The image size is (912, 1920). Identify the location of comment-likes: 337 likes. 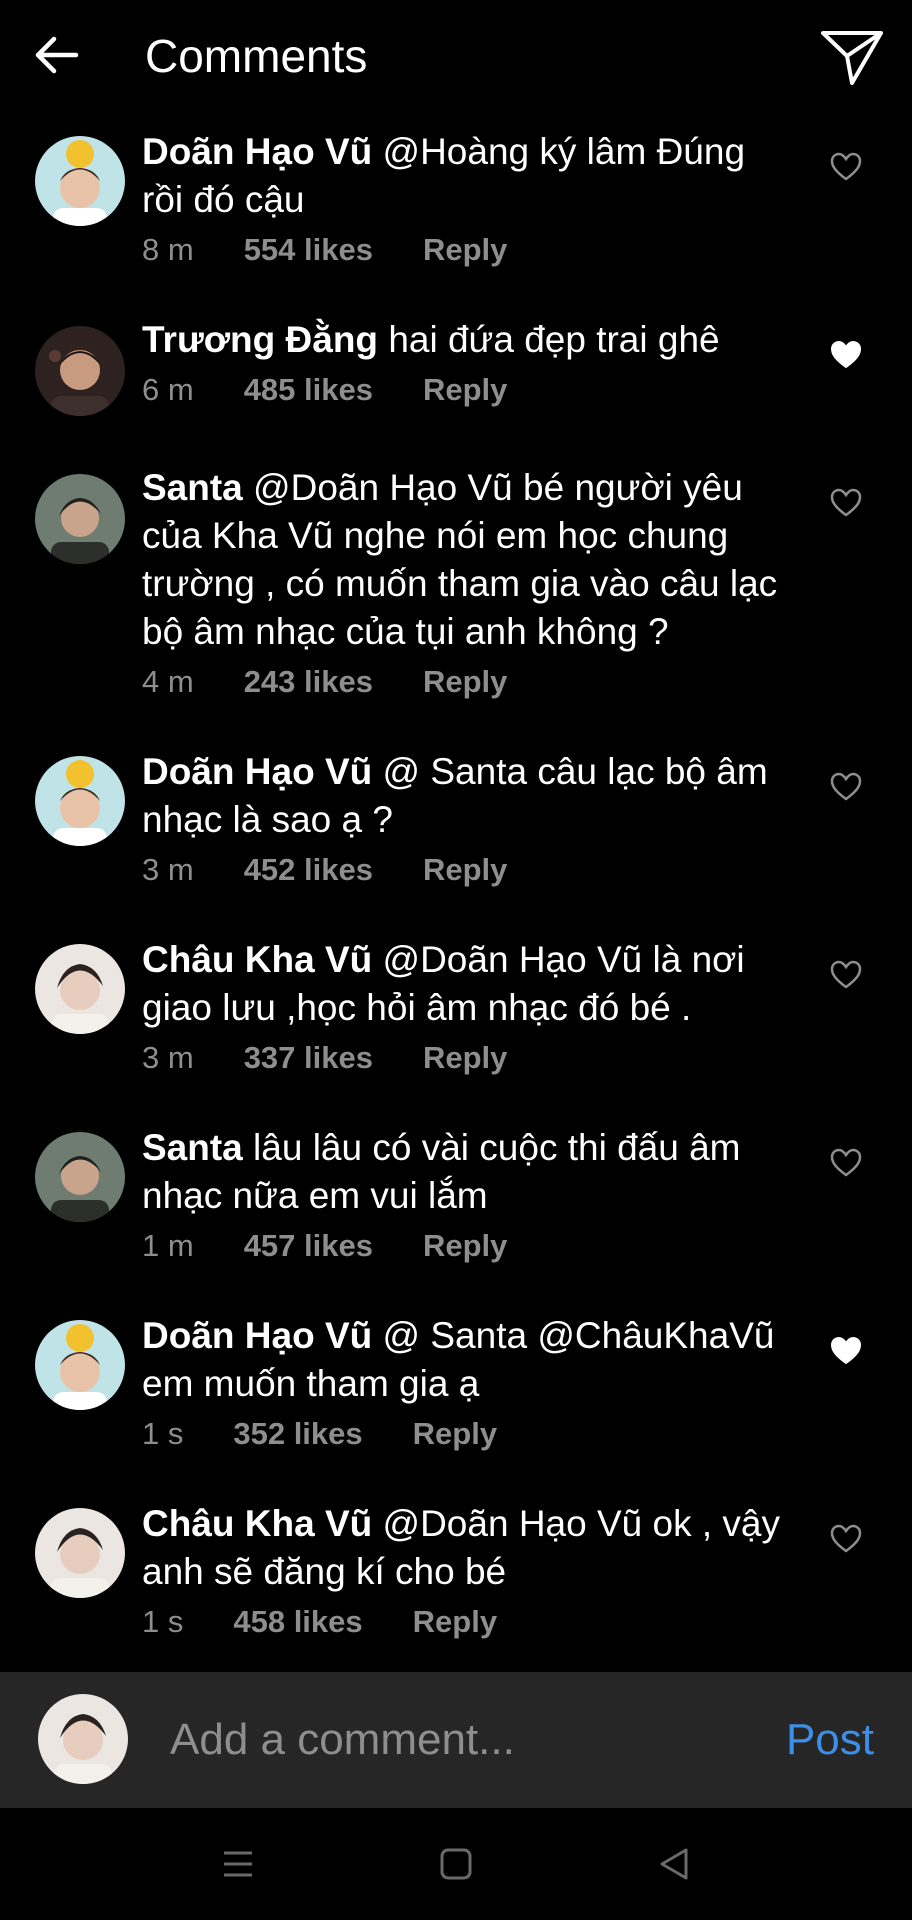
(308, 1058).